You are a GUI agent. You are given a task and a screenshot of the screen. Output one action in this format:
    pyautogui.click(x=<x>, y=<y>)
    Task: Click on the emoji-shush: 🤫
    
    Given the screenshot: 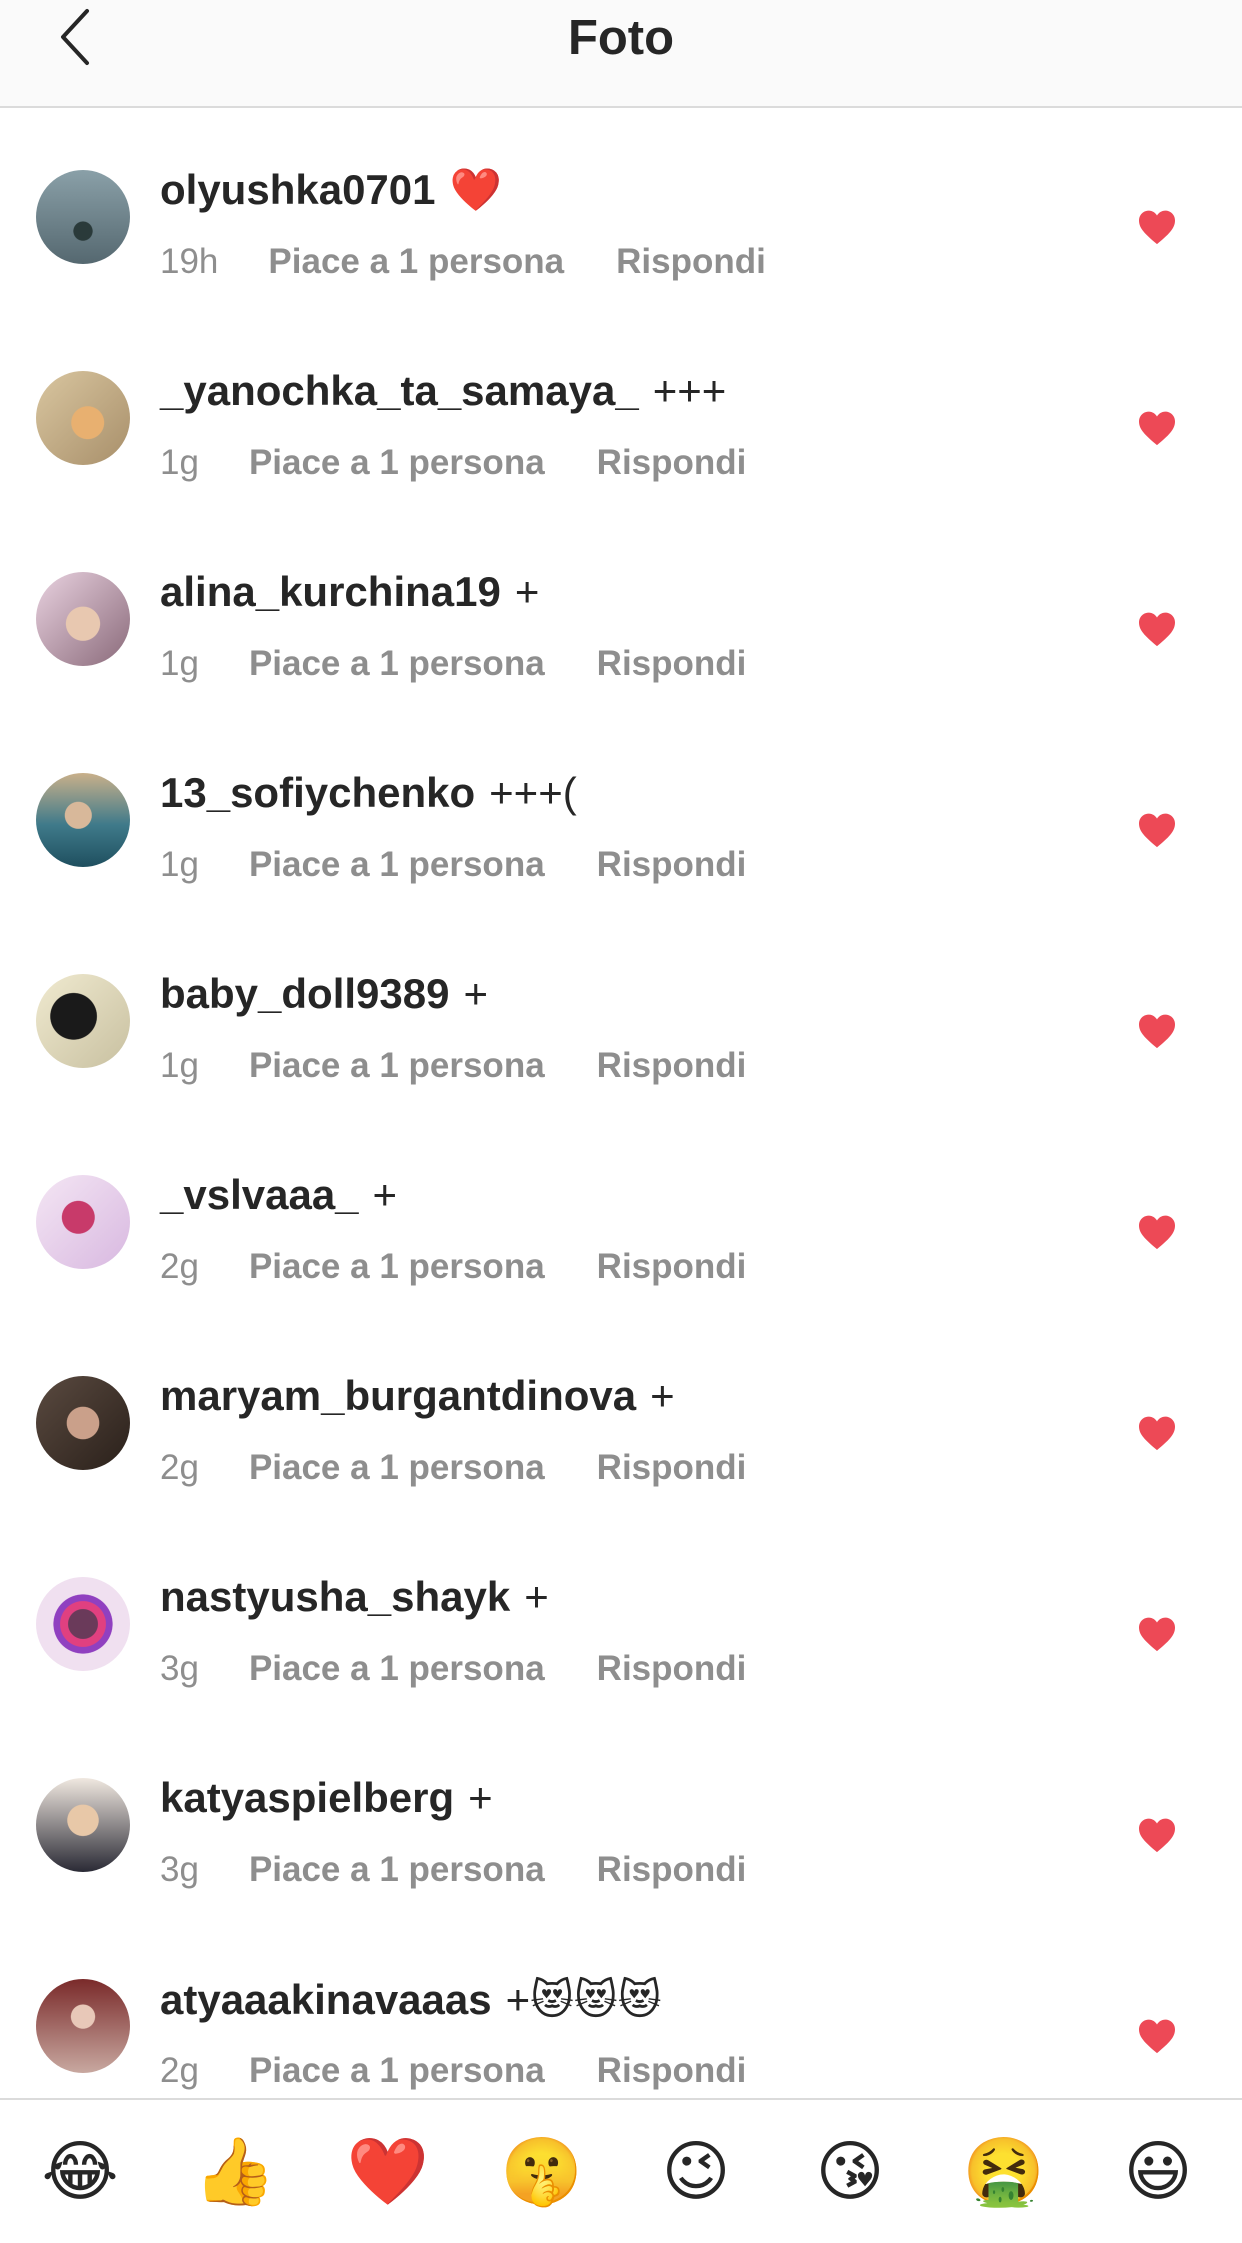 What is the action you would take?
    pyautogui.click(x=542, y=2171)
    